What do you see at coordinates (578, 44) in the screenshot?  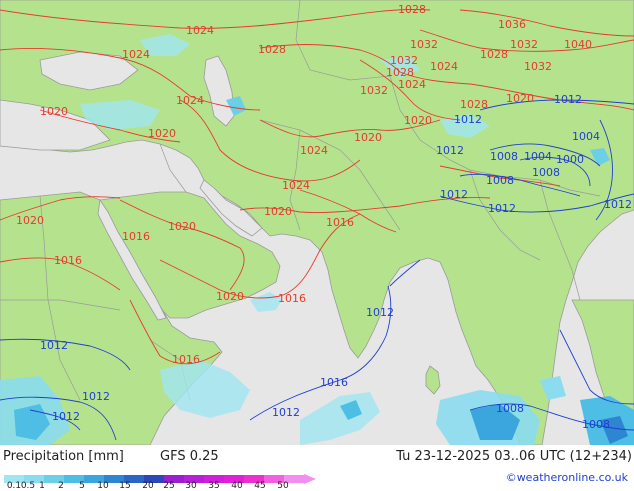 I see `isobar-label: 1040` at bounding box center [578, 44].